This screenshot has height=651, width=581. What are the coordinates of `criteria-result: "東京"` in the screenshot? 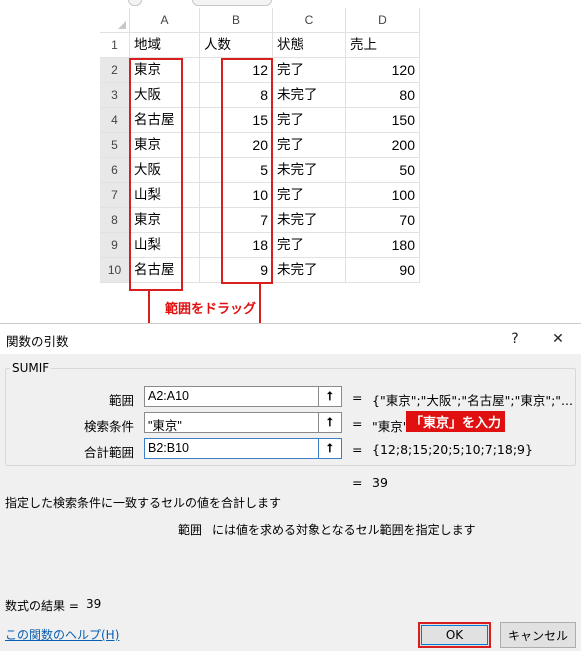 It's located at (390, 426).